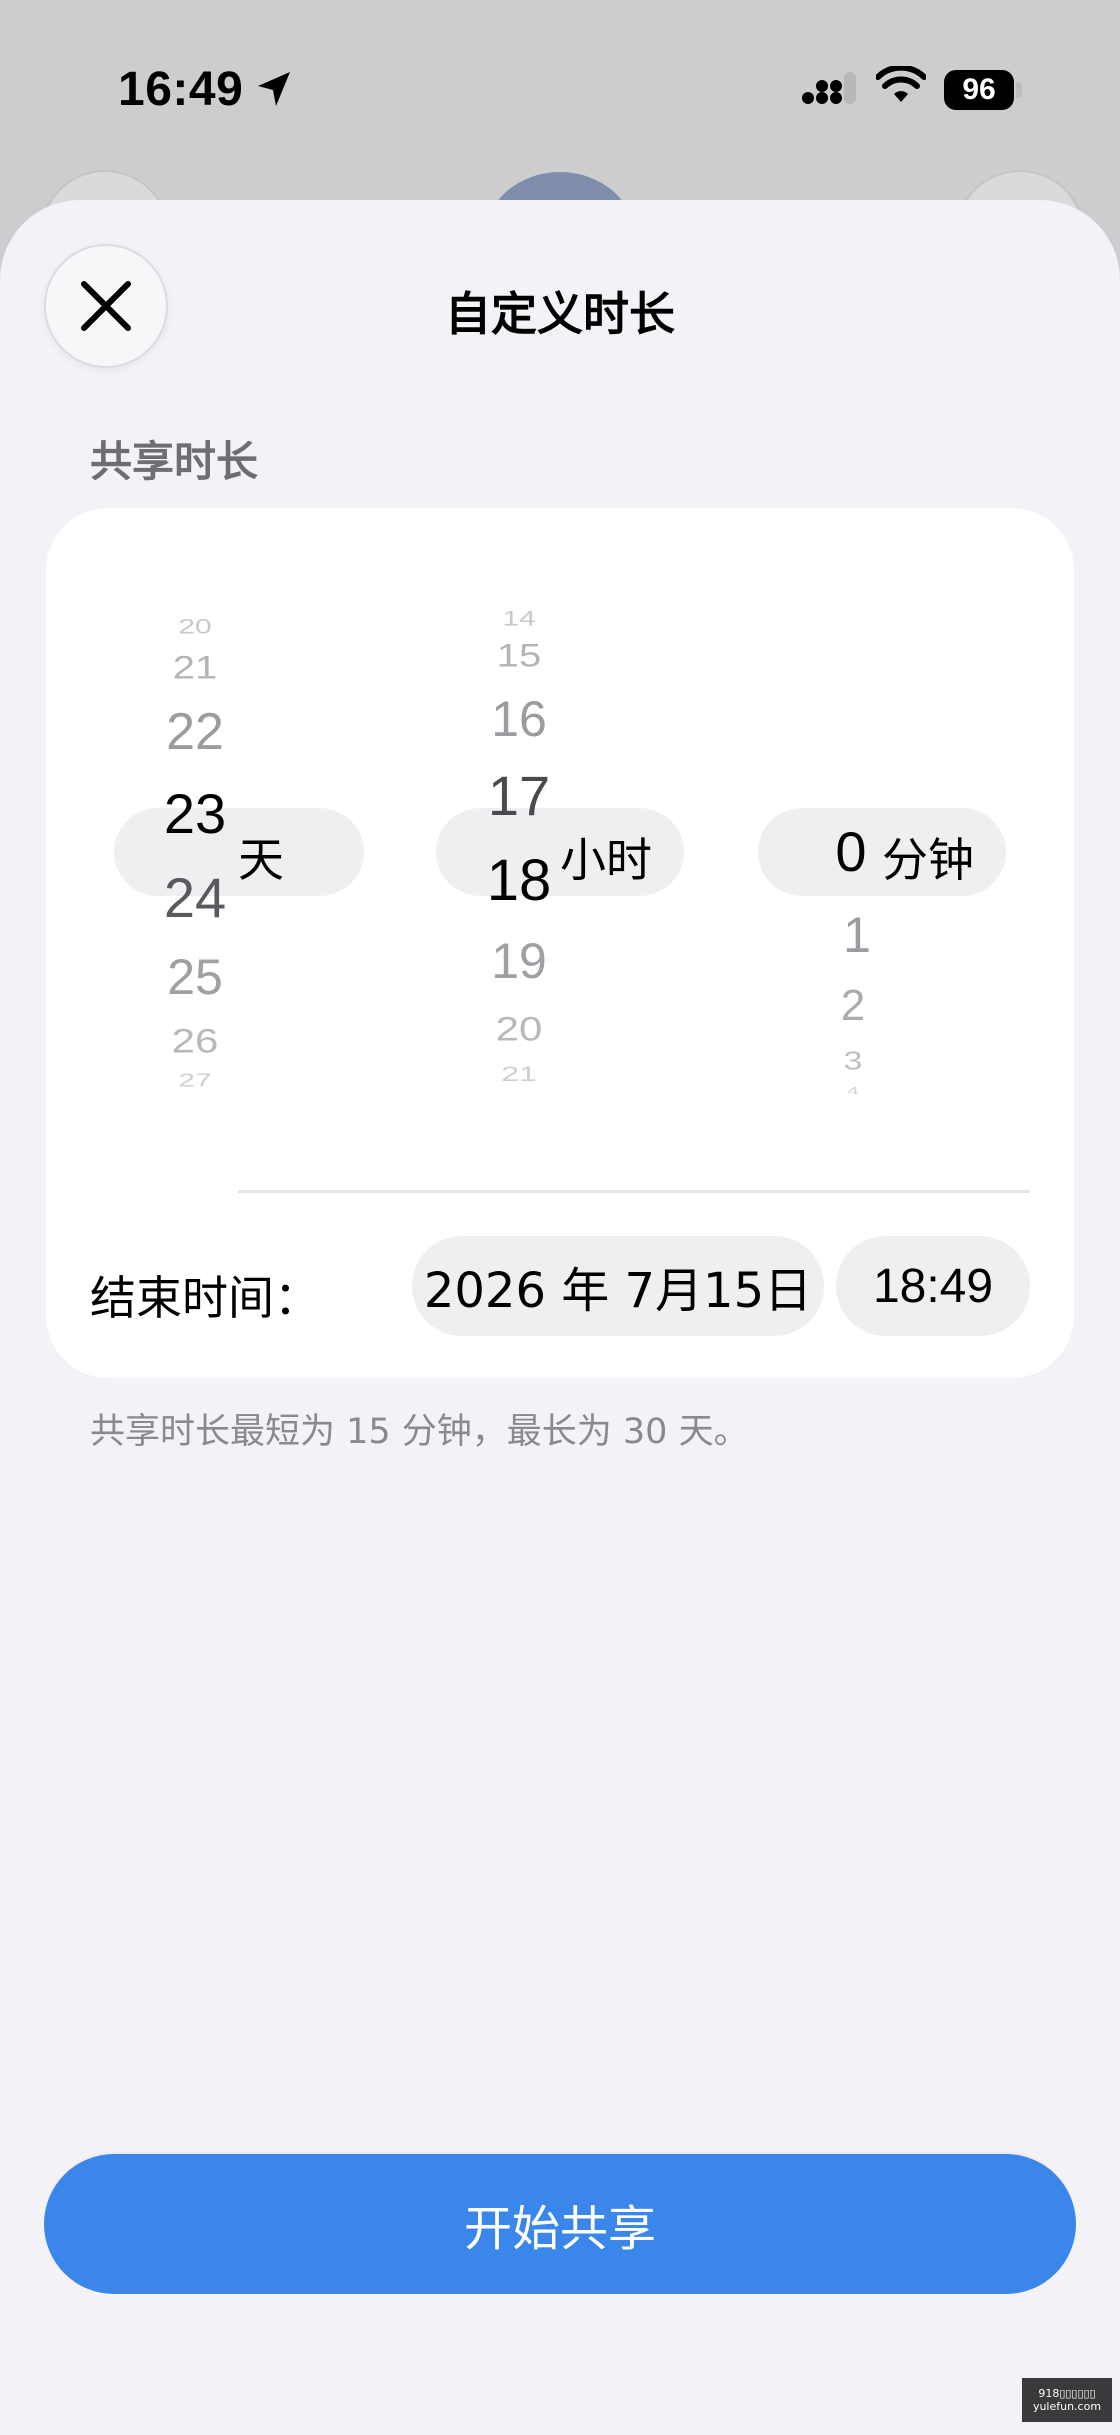  Describe the element at coordinates (519, 961) in the screenshot. I see `wheel-item: 19` at that location.